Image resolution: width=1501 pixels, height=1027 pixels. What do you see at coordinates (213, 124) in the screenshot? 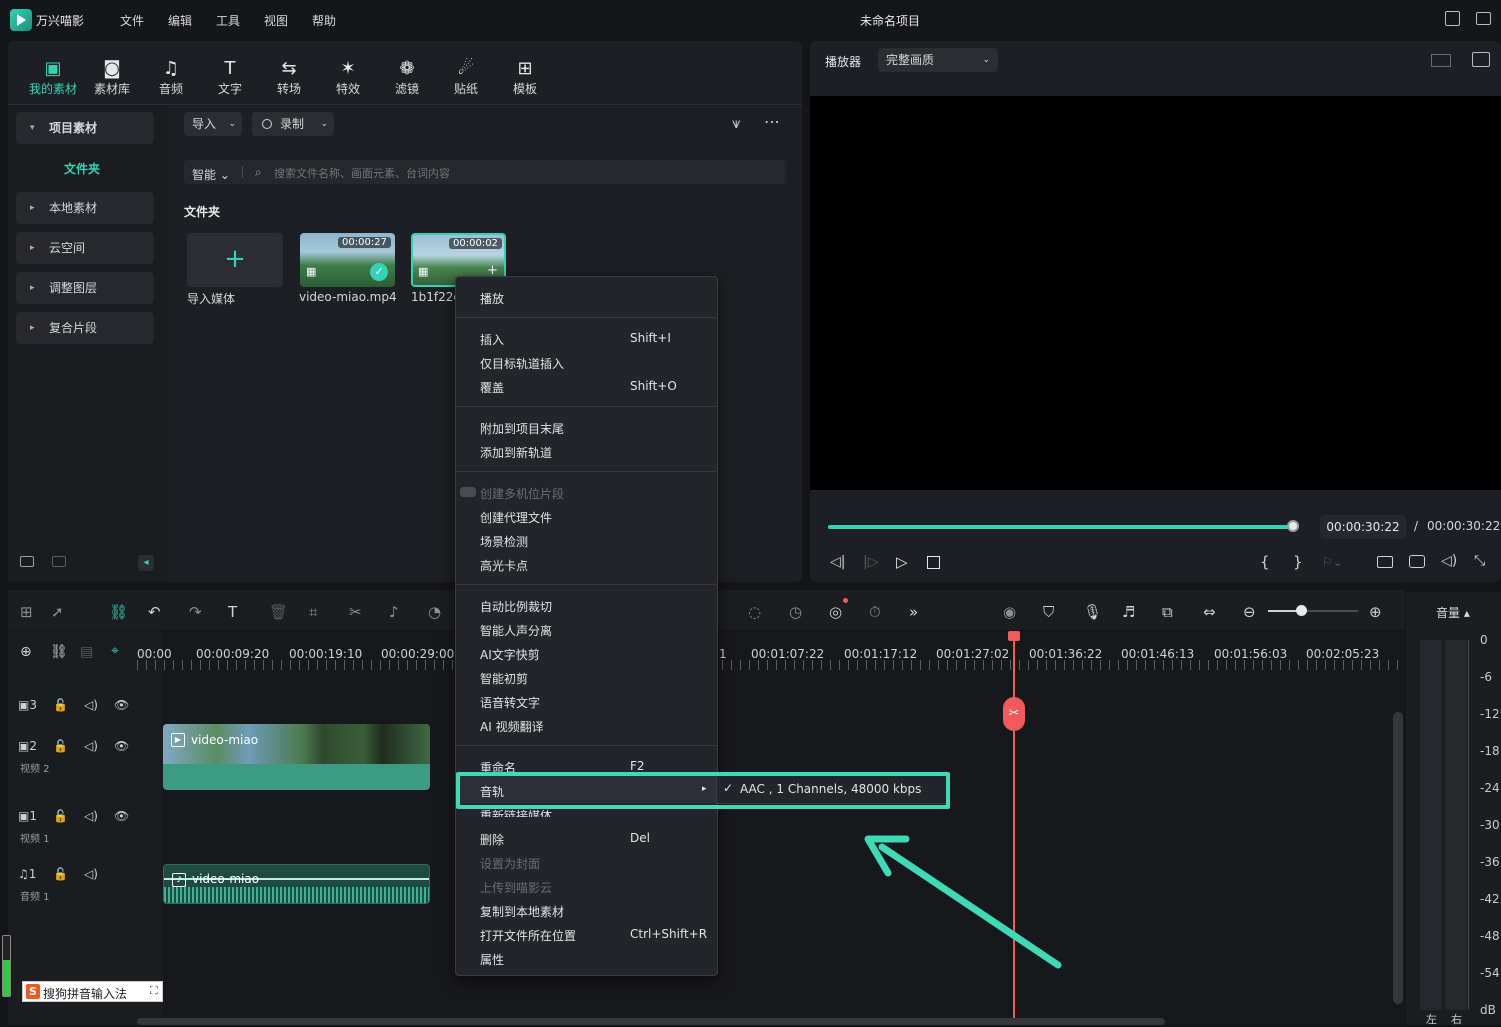
I see `import-button: 导入 ⌄` at bounding box center [213, 124].